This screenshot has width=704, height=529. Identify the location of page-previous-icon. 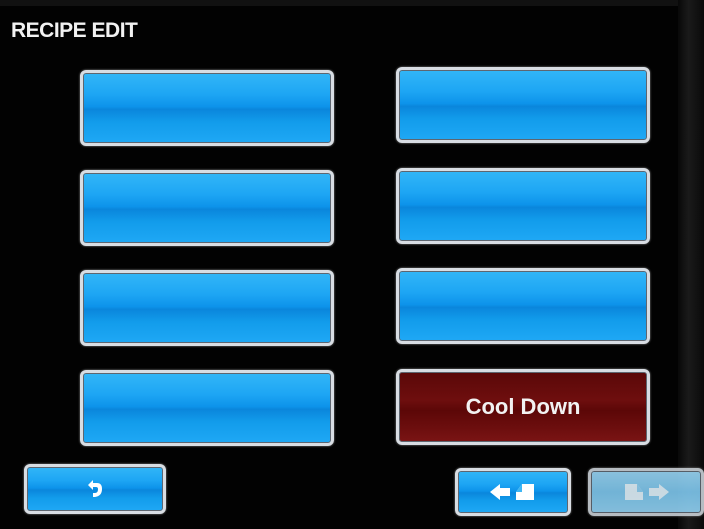
(513, 492).